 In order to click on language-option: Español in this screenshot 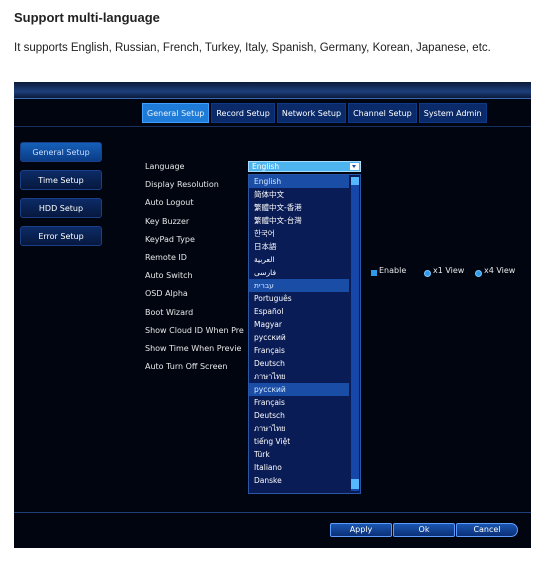, I will do `click(299, 311)`.